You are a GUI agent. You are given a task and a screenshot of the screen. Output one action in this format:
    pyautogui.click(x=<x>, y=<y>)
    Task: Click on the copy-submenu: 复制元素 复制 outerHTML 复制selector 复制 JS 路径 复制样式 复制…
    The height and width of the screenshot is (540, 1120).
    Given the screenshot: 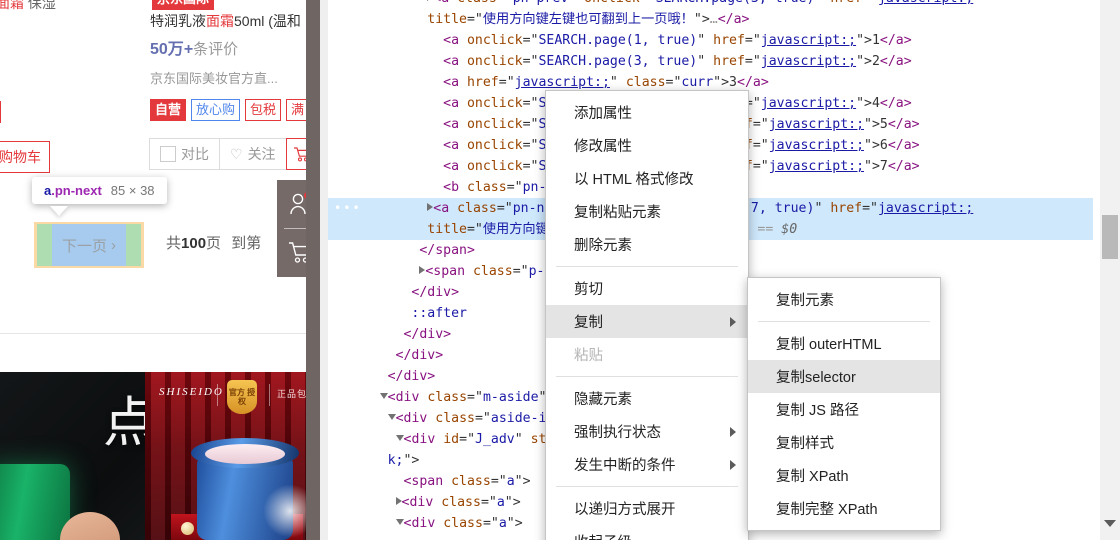 What is the action you would take?
    pyautogui.click(x=844, y=404)
    